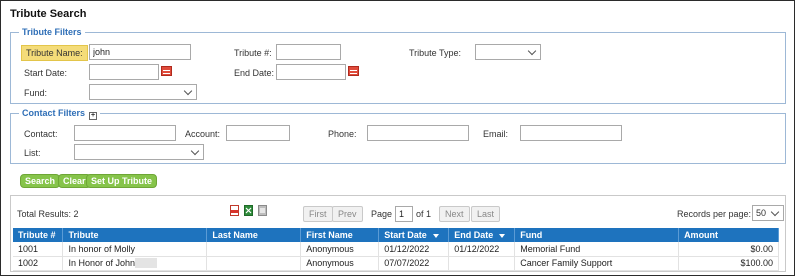 Image resolution: width=795 pixels, height=276 pixels. What do you see at coordinates (347, 214) in the screenshot?
I see `prev-page-button: Prev` at bounding box center [347, 214].